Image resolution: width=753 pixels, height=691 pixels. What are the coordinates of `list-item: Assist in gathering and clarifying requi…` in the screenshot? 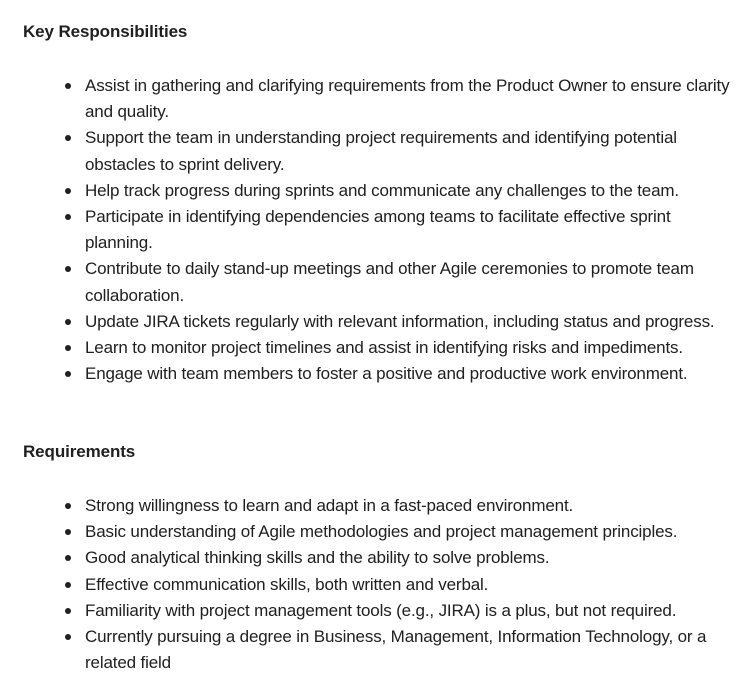 It's located at (398, 99).